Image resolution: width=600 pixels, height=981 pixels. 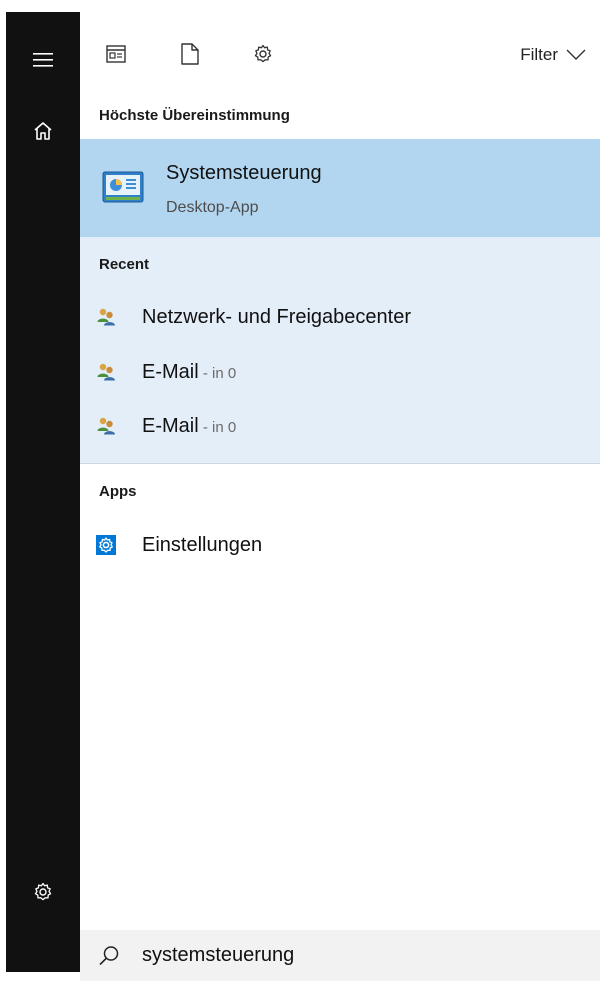 What do you see at coordinates (340, 545) in the screenshot?
I see `app-item-einstellungen: Einstellungen` at bounding box center [340, 545].